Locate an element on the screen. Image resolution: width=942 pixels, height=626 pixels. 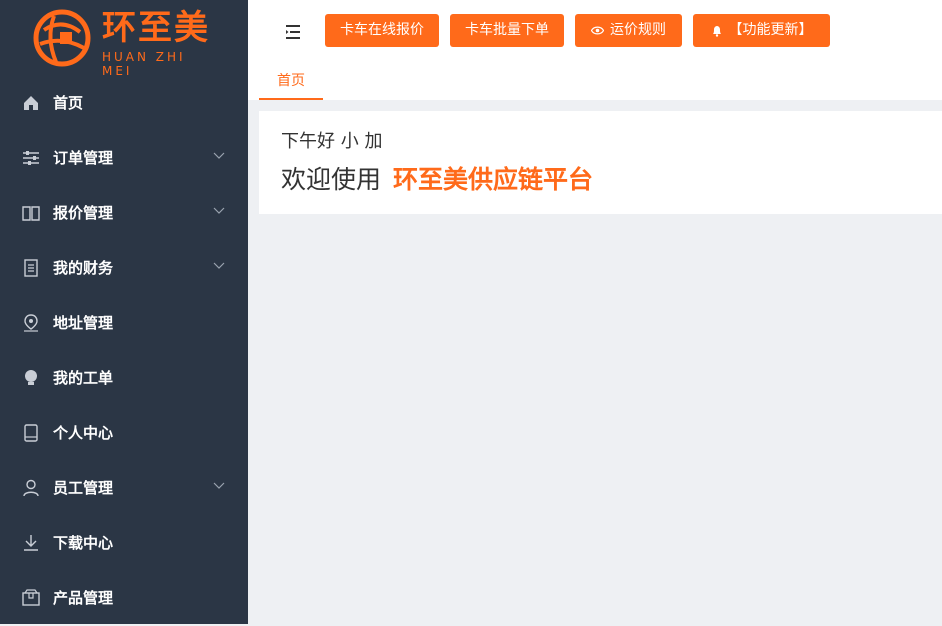
welcome-line: 欢迎使用 环至美供应链平台 is located at coordinates (437, 180).